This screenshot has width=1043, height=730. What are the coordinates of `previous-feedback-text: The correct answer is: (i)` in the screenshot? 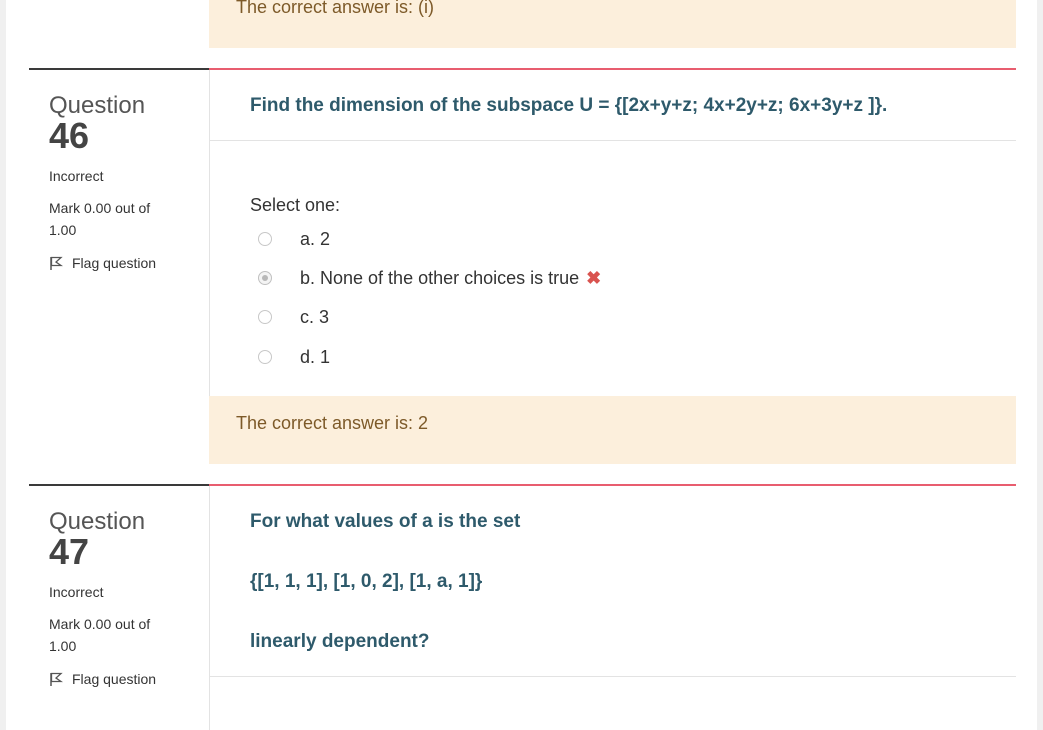 It's located at (335, 8).